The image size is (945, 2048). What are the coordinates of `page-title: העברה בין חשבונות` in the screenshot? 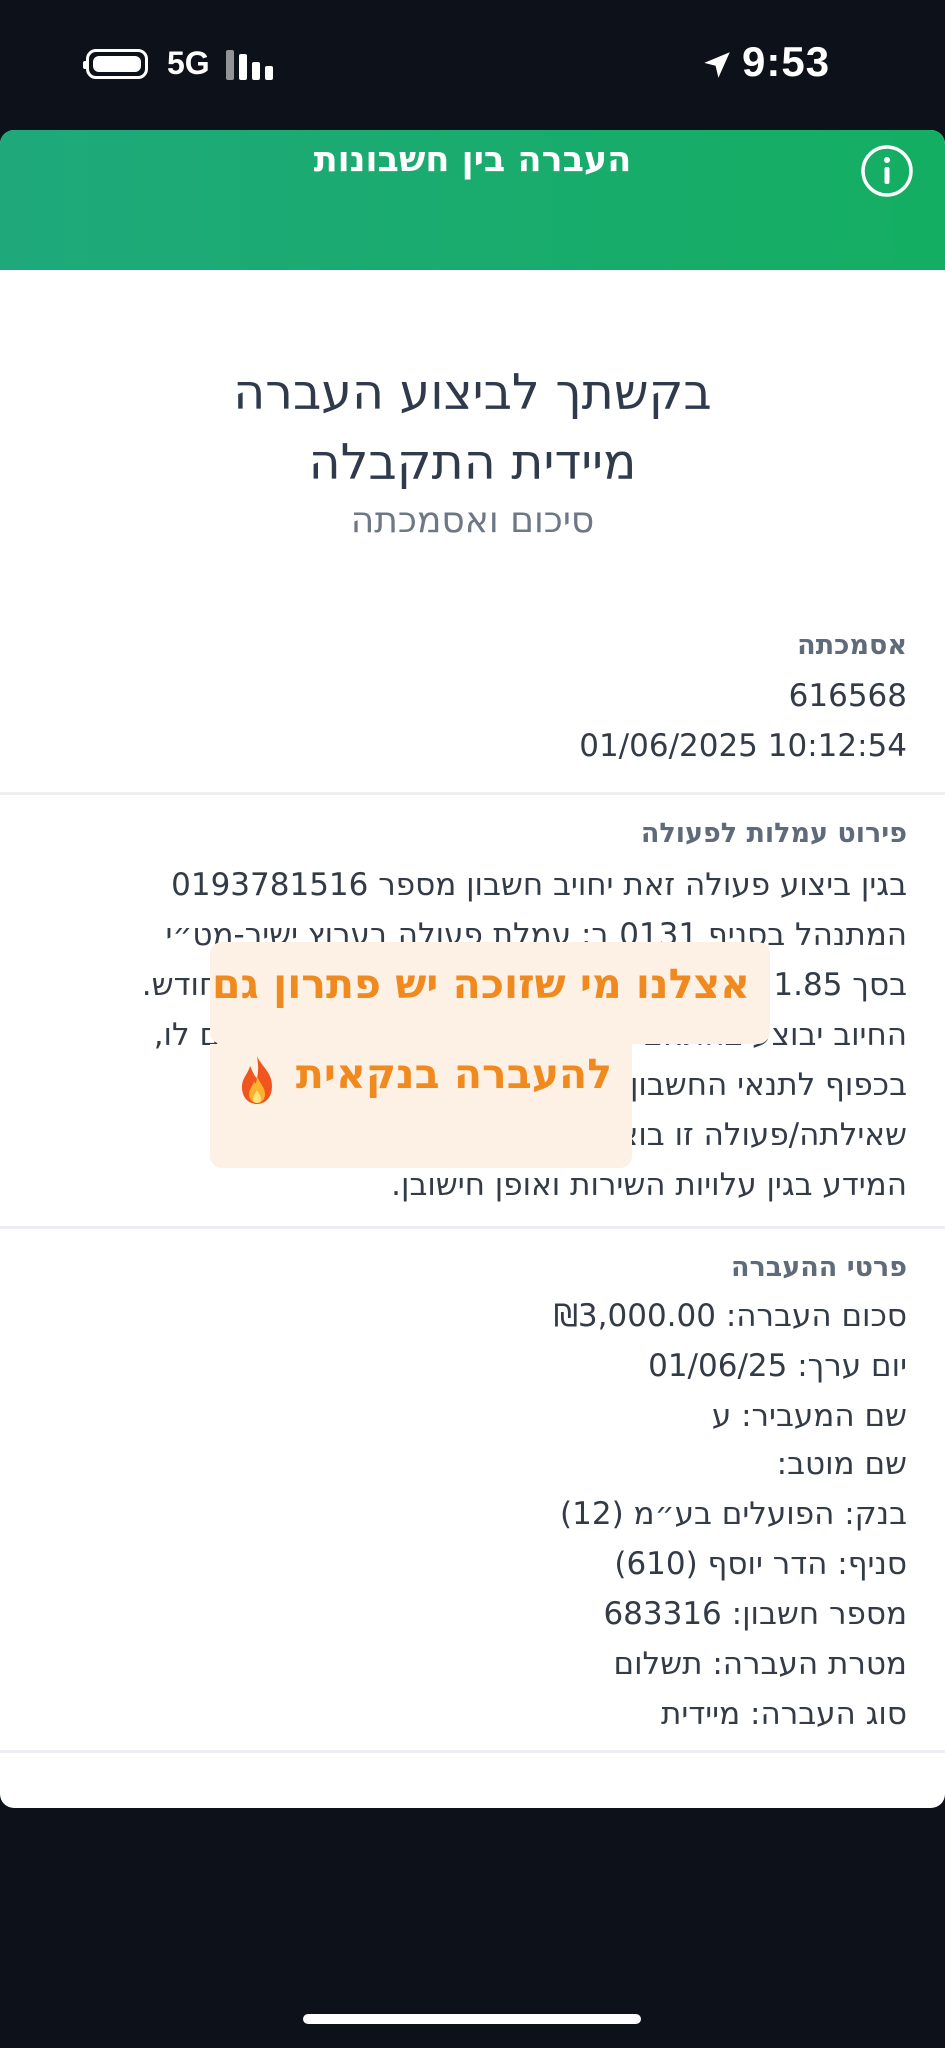 It's located at (472, 160).